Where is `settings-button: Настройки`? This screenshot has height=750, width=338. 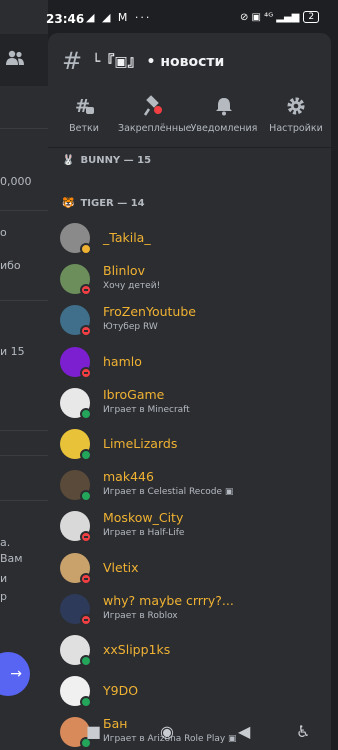
settings-button: Настройки is located at coordinates (295, 114).